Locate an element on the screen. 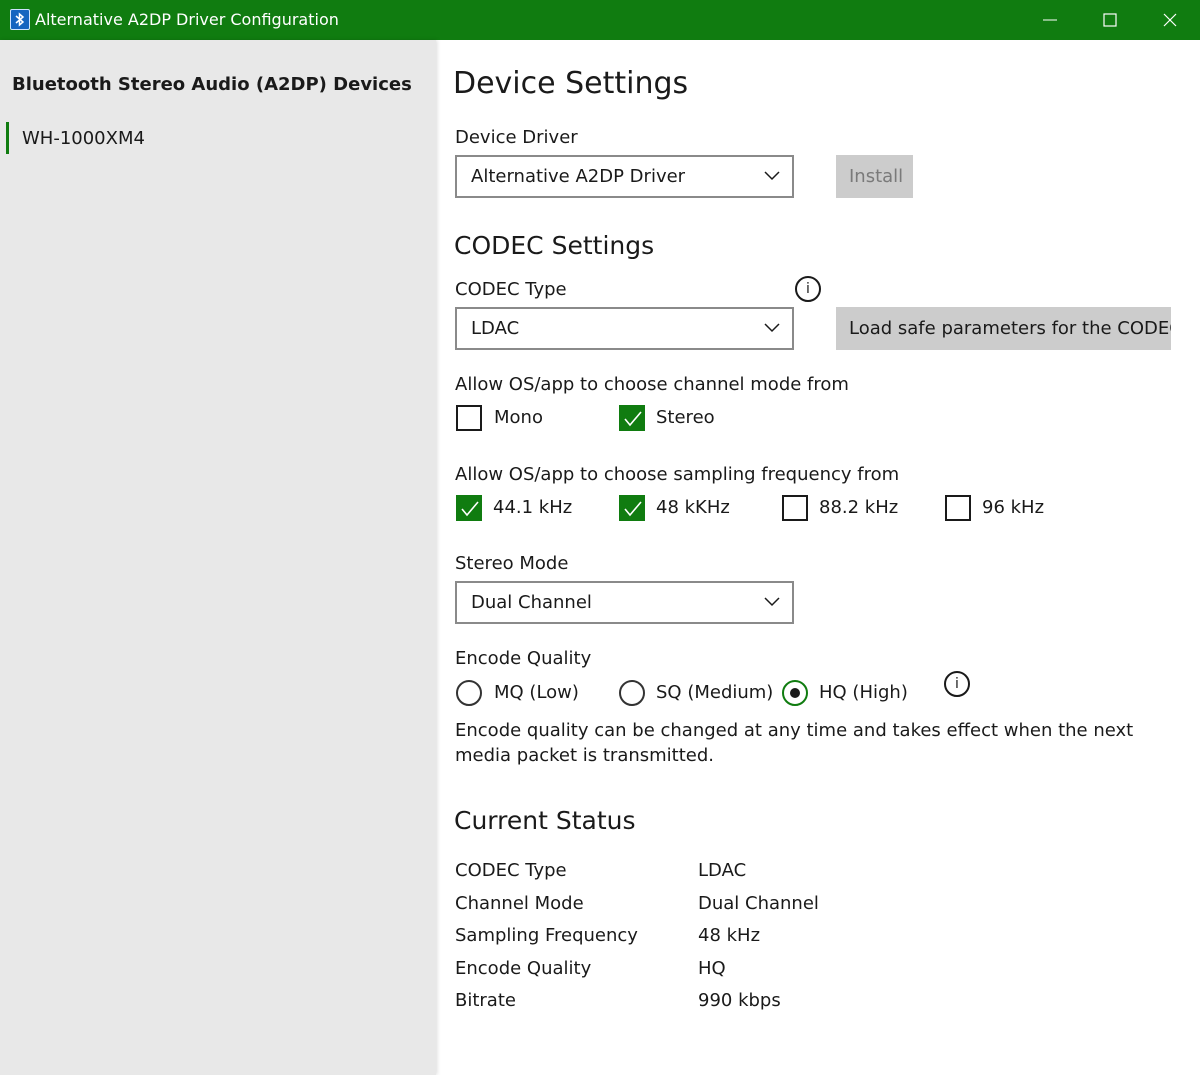 The height and width of the screenshot is (1075, 1200). codec-settings-heading: CODEC Settings is located at coordinates (554, 245).